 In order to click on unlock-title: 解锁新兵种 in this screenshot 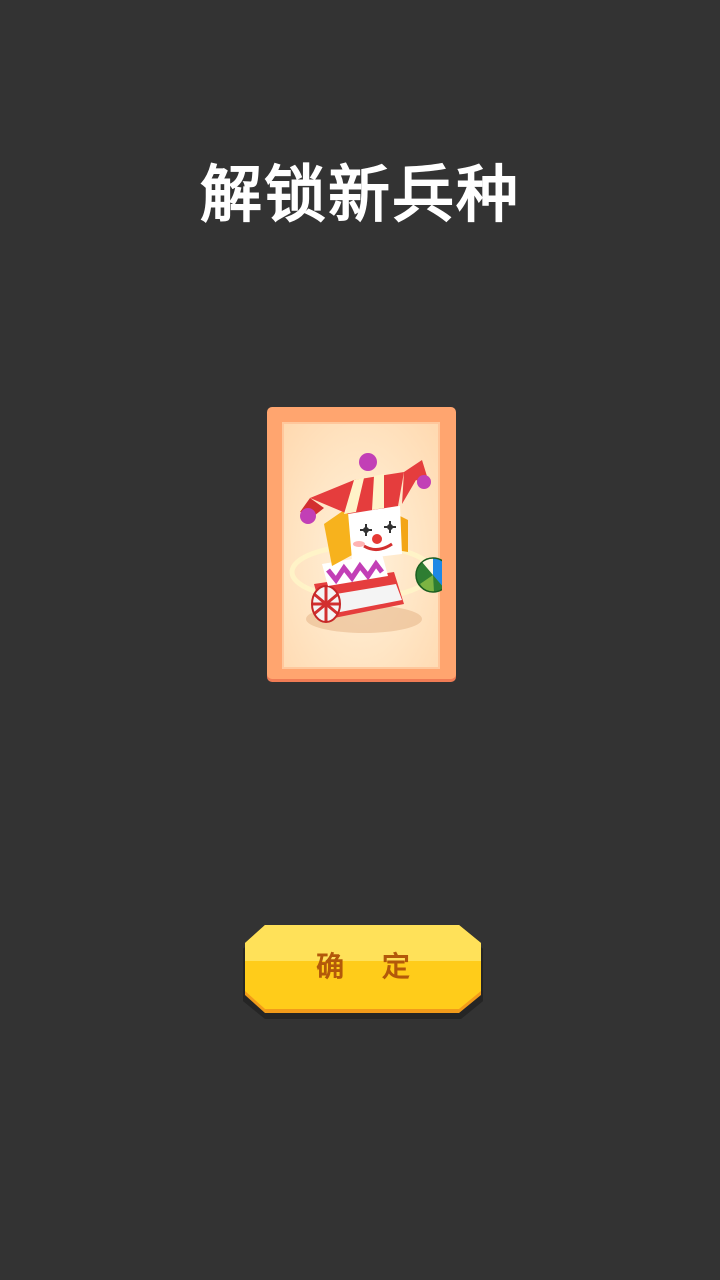, I will do `click(359, 194)`.